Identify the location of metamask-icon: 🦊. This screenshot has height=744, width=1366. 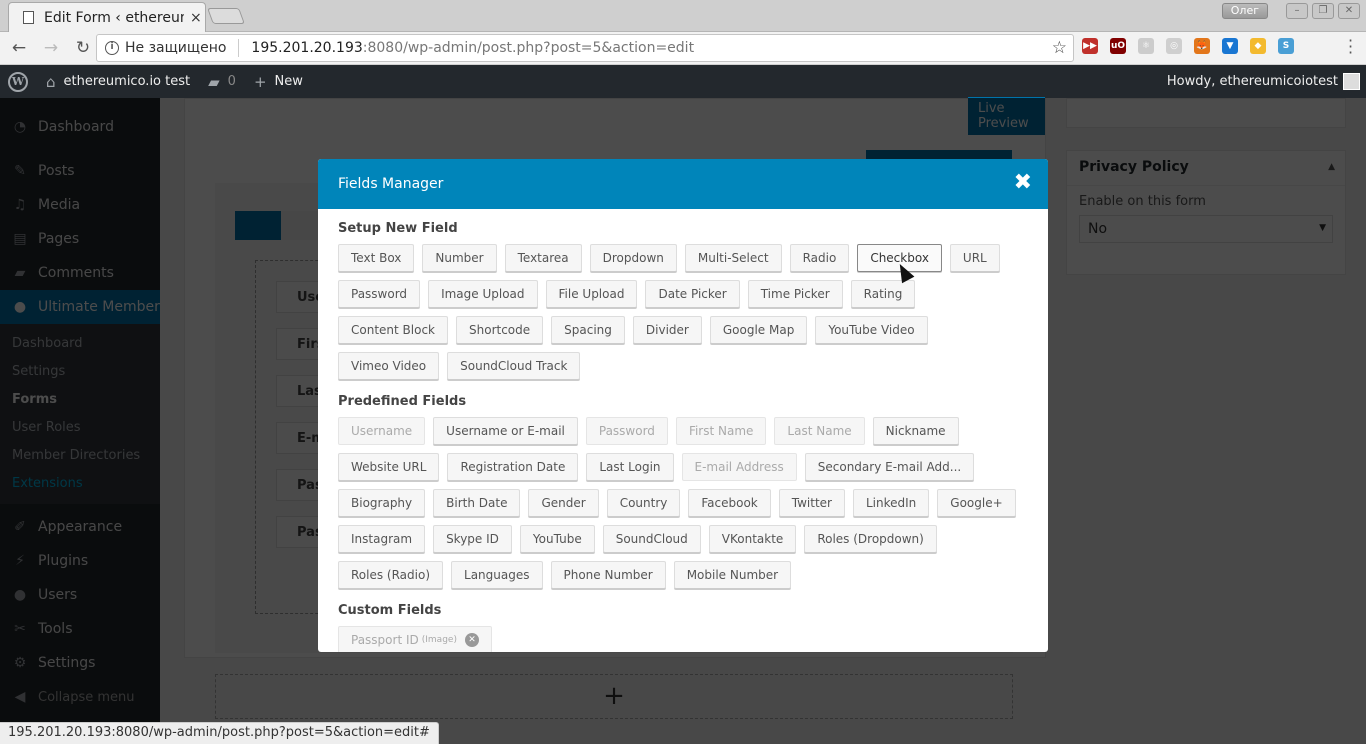
(1202, 46).